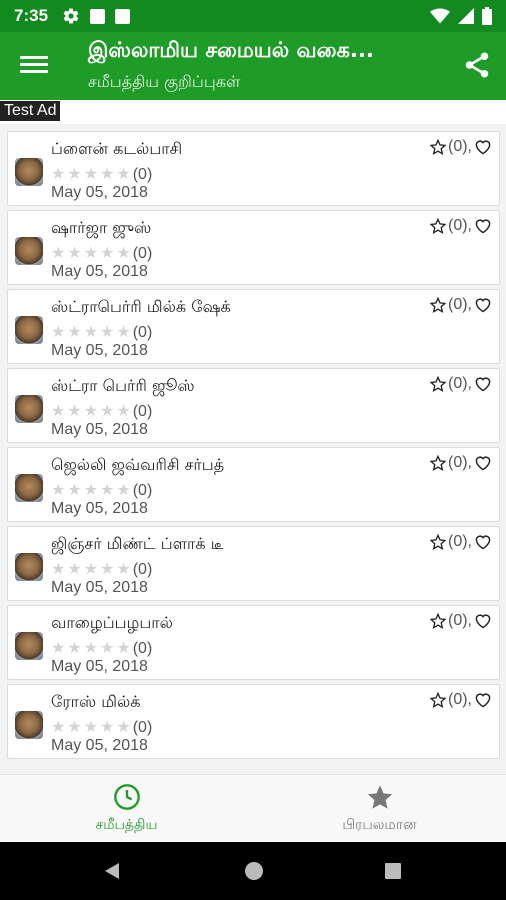  What do you see at coordinates (34, 66) in the screenshot?
I see `menu-button` at bounding box center [34, 66].